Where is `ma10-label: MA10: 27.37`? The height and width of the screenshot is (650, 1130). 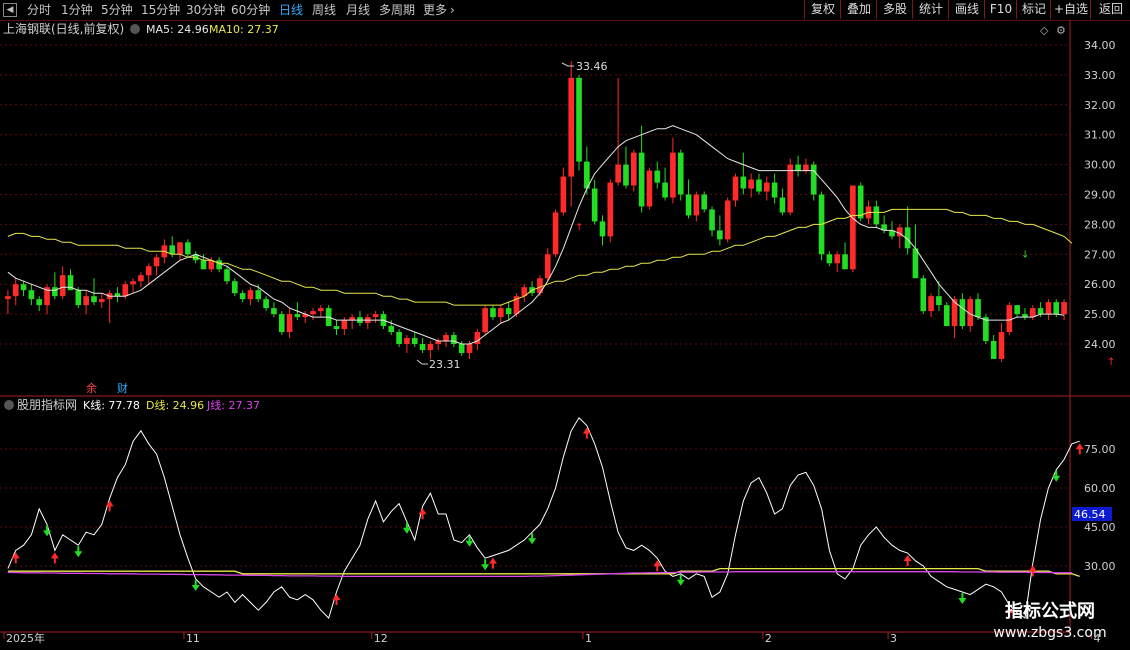 ma10-label: MA10: 27.37 is located at coordinates (244, 29).